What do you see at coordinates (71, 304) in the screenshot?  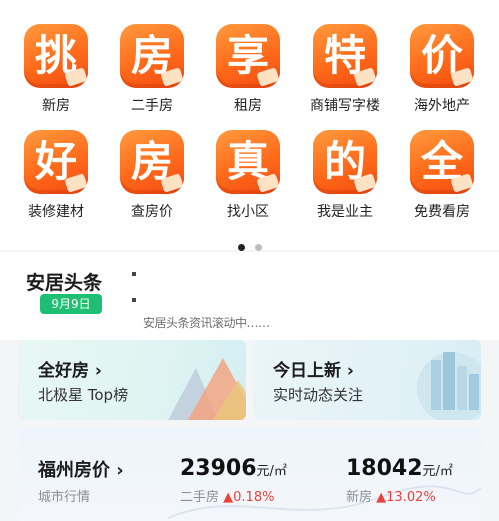 I see `news-date-badge: 9月9日` at bounding box center [71, 304].